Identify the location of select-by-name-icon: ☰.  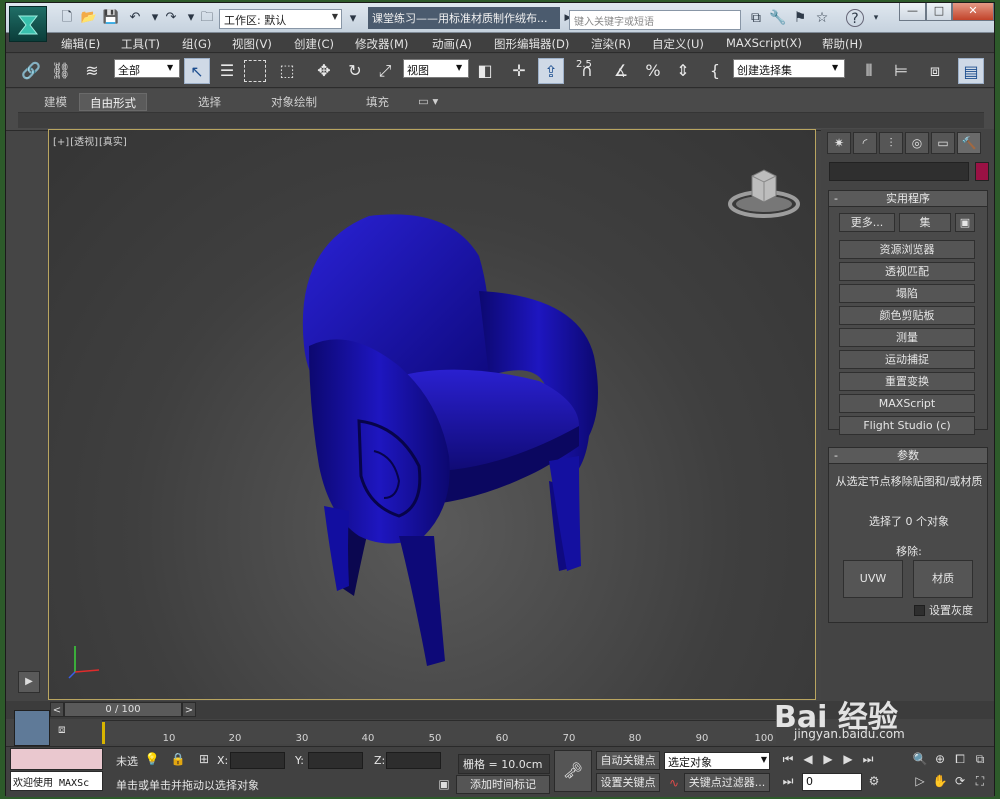
(227, 71).